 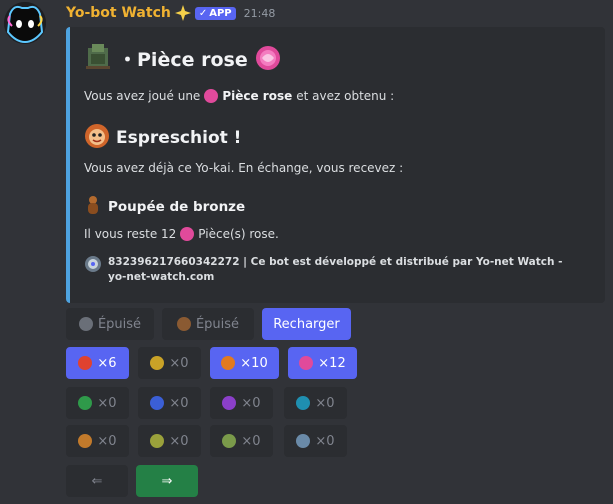 I want to click on footer-icon, so click(x=93, y=270).